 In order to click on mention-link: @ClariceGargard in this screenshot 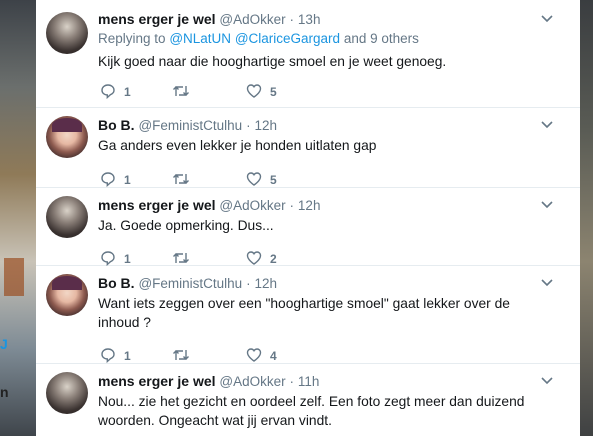, I will do `click(287, 38)`.